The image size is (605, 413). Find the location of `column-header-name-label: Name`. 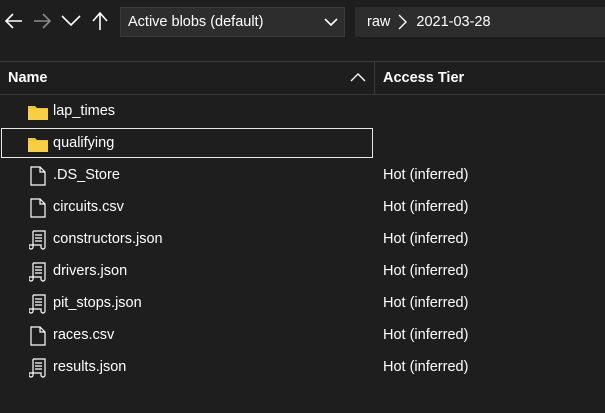

column-header-name-label: Name is located at coordinates (28, 78).